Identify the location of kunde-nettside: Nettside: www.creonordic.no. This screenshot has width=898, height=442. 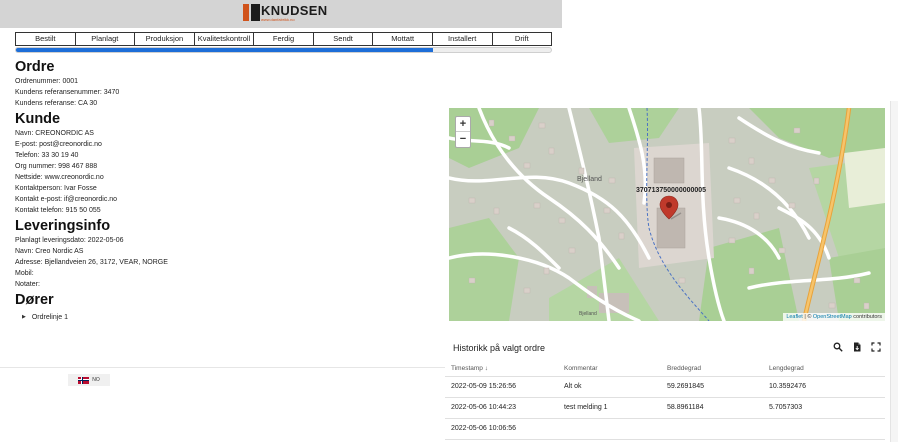
(59, 177).